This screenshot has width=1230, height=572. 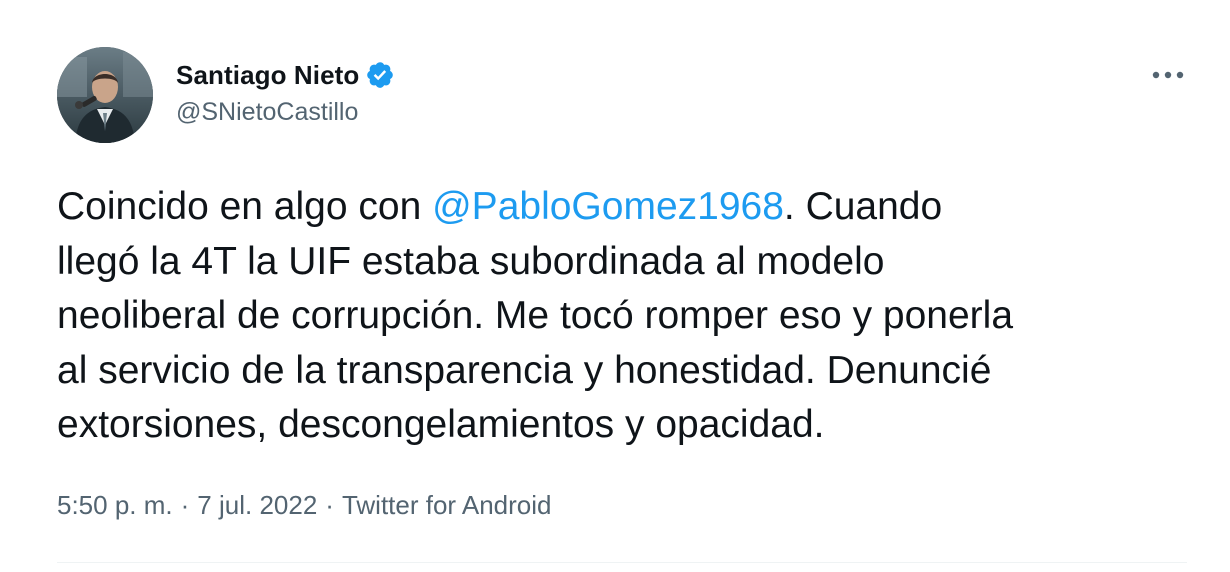 I want to click on tweet-text-segment: . Cuando, so click(x=863, y=206).